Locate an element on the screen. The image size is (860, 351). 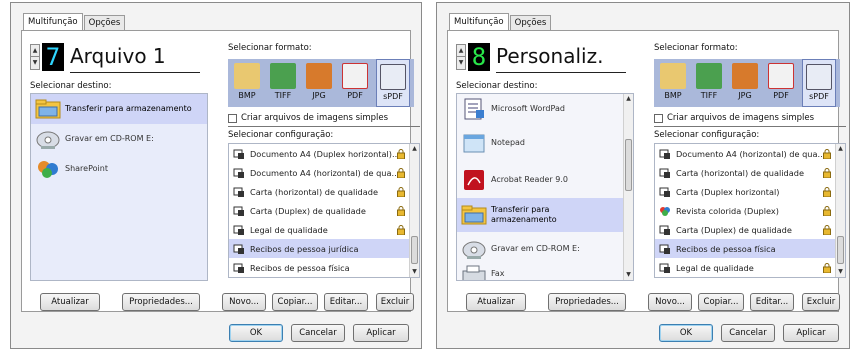
pdf-icon is located at coordinates (781, 76).